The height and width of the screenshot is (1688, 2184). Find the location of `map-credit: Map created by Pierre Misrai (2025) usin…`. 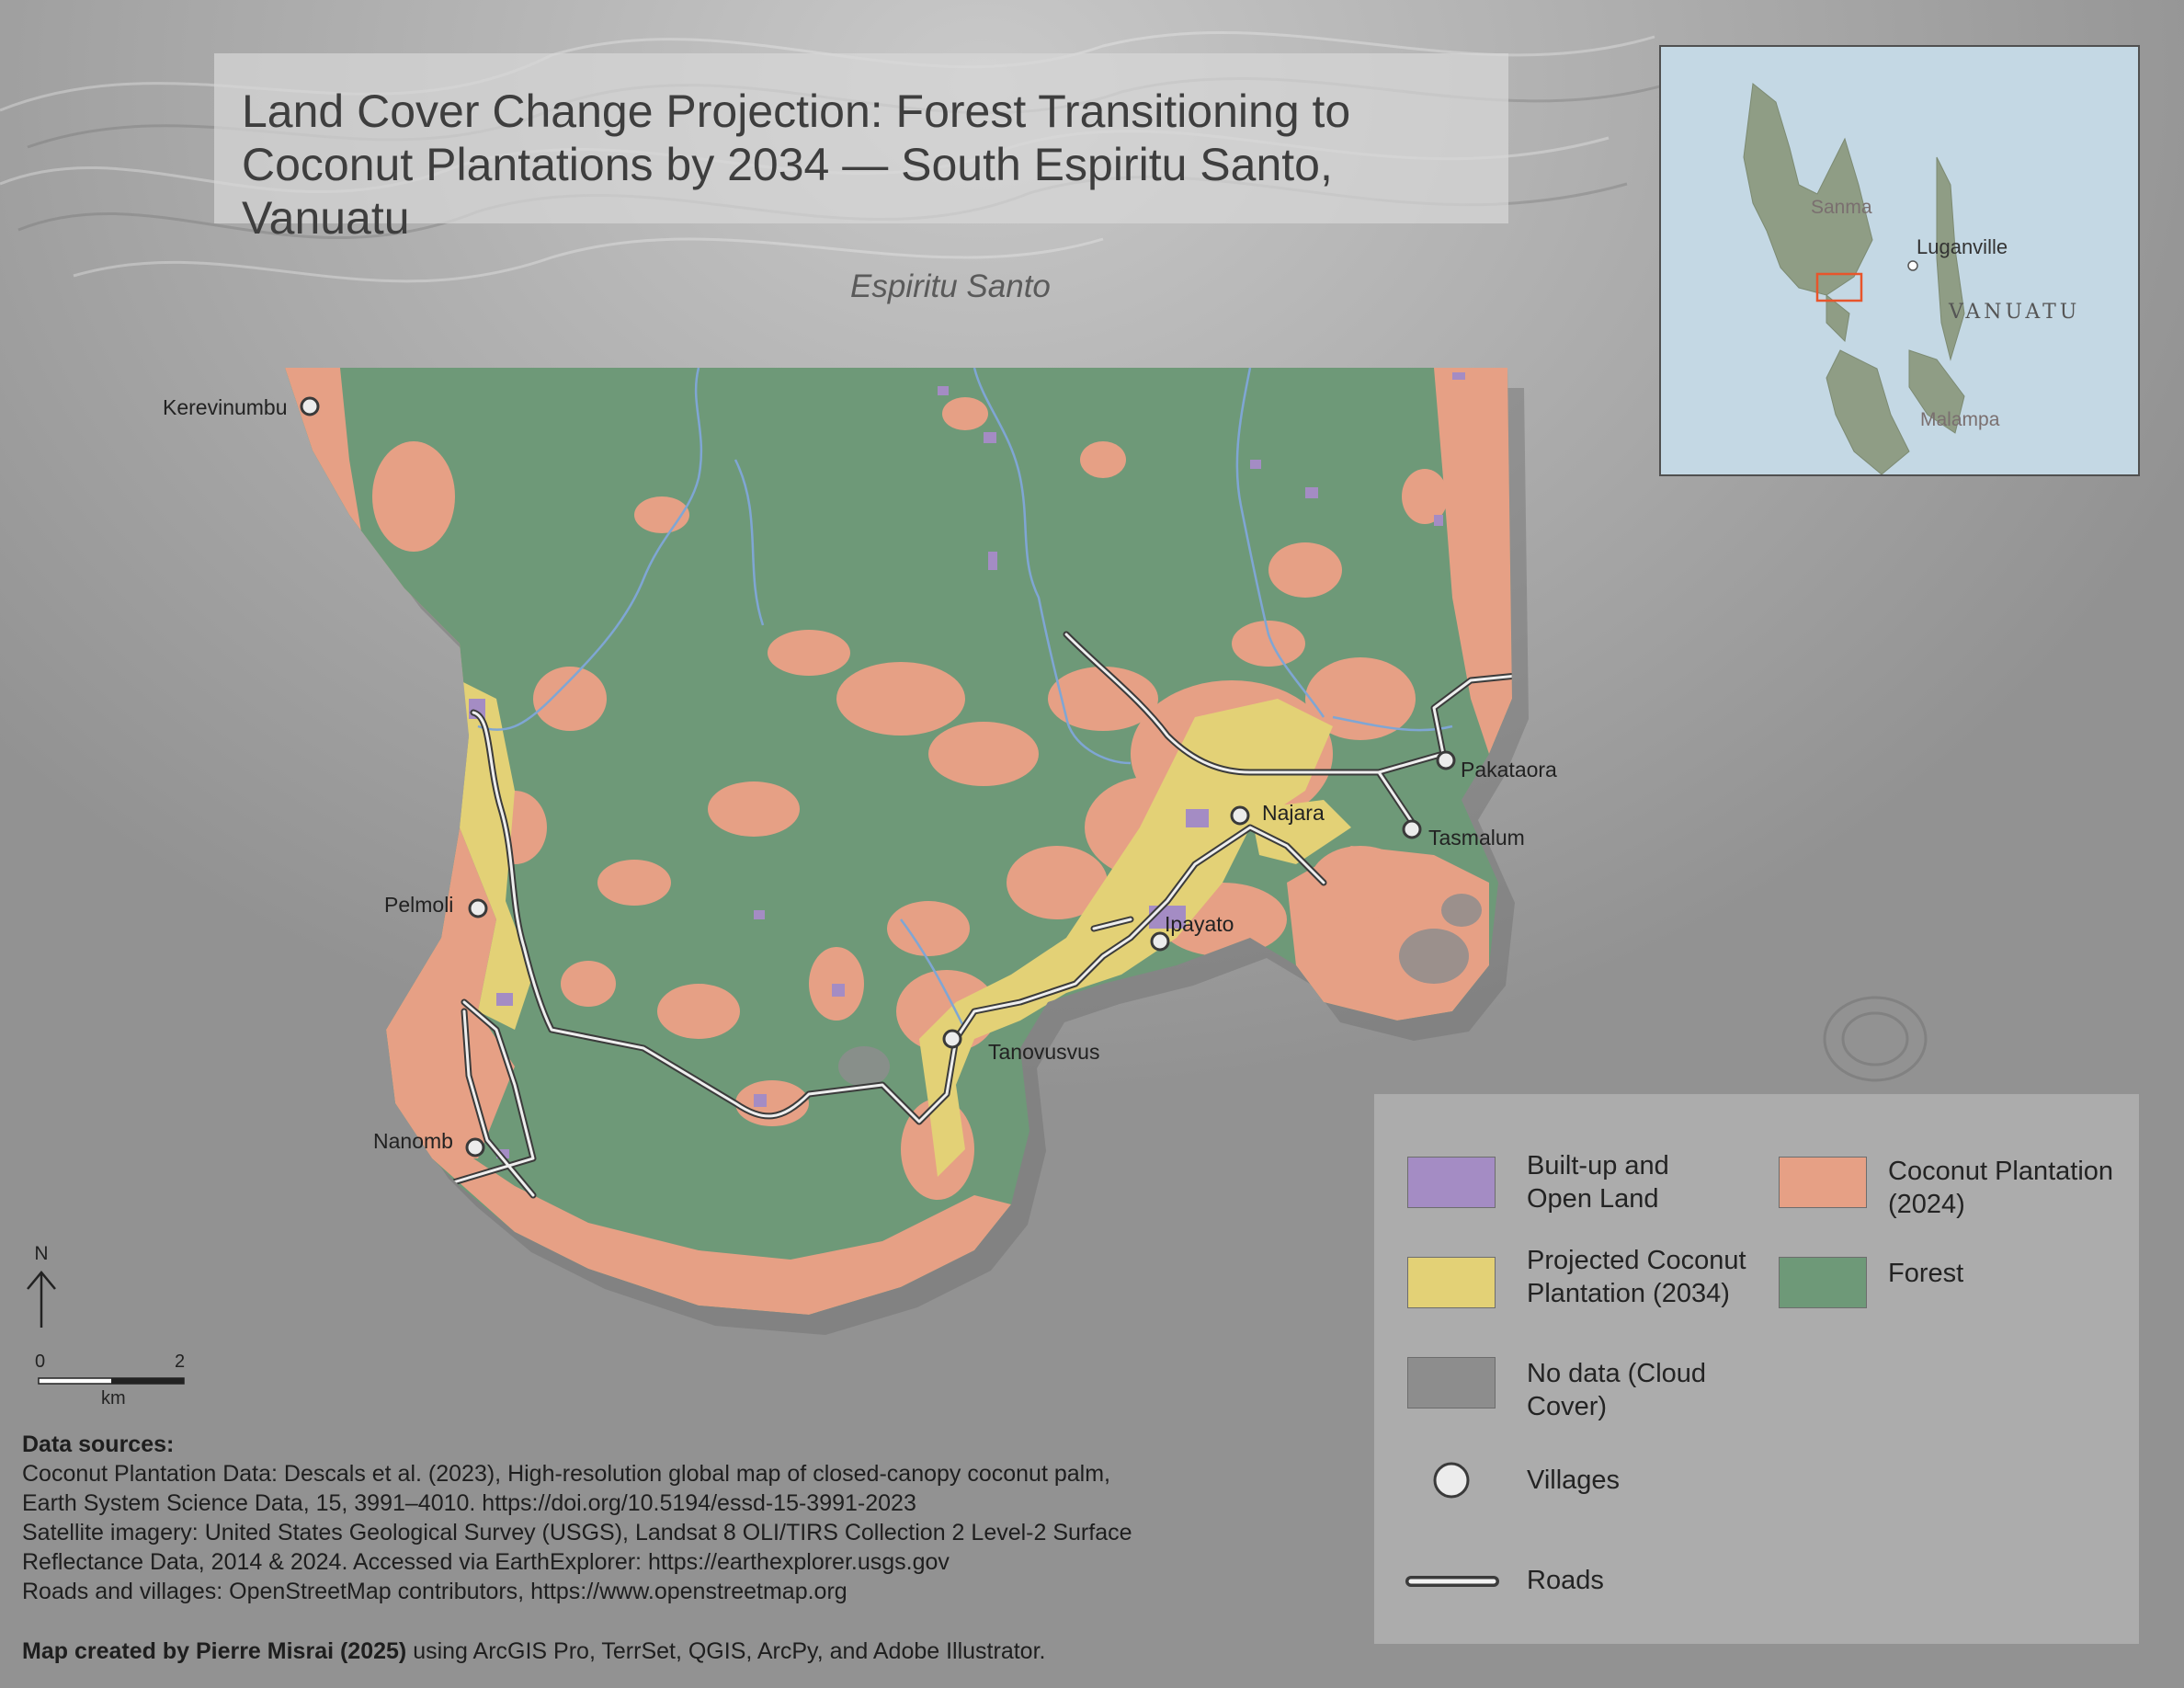

map-credit: Map created by Pierre Misrai (2025) usin… is located at coordinates (533, 1651).